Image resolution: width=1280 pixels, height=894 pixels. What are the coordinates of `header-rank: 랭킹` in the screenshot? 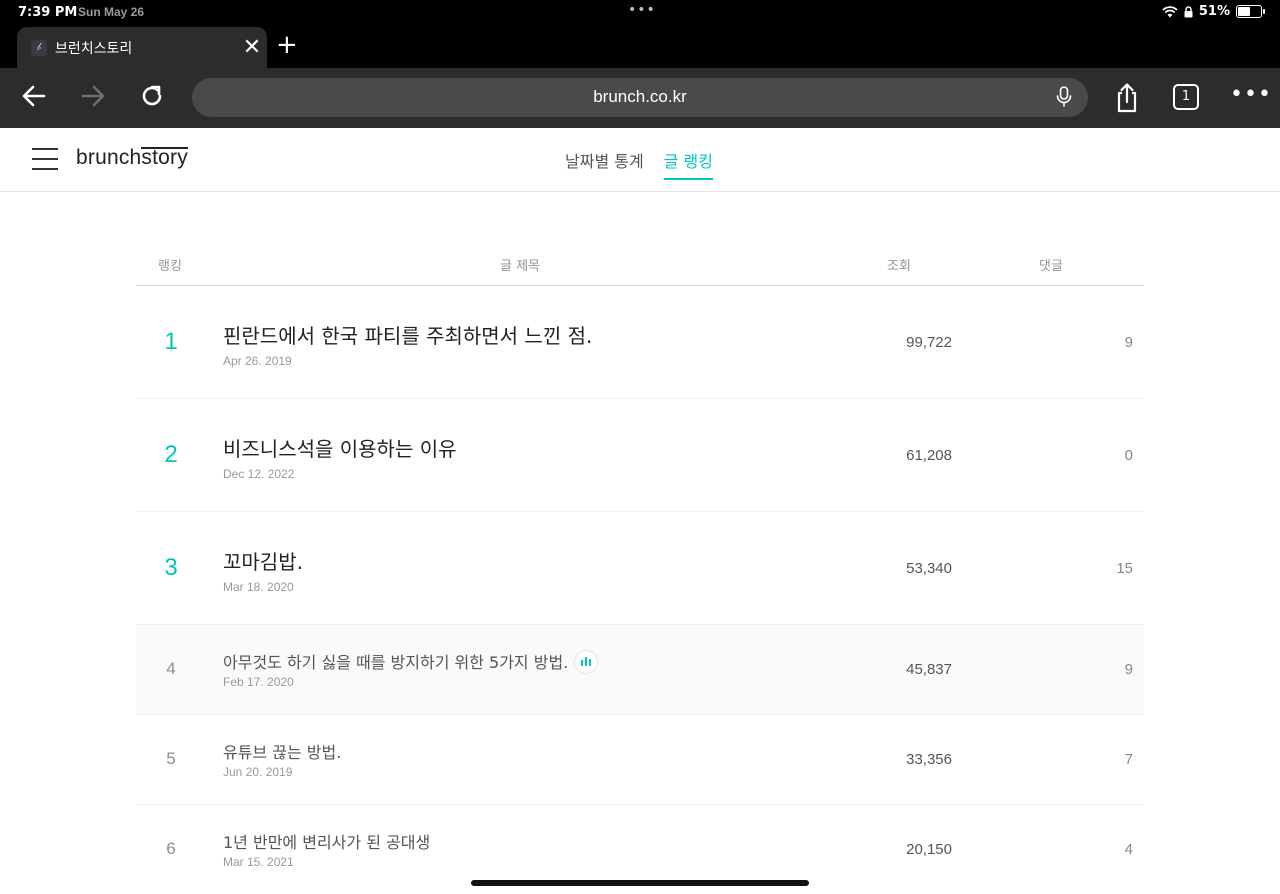 It's located at (170, 266).